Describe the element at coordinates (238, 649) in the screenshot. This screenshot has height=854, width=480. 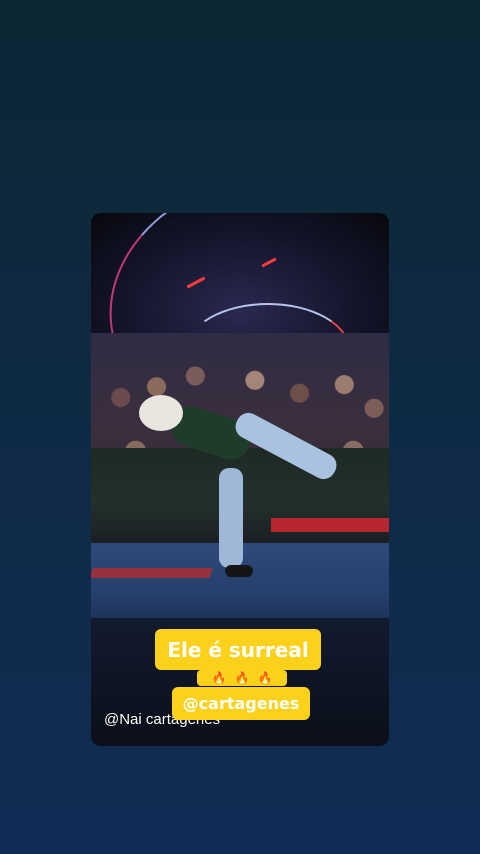
I see `caption-main: Ele é surreal` at that location.